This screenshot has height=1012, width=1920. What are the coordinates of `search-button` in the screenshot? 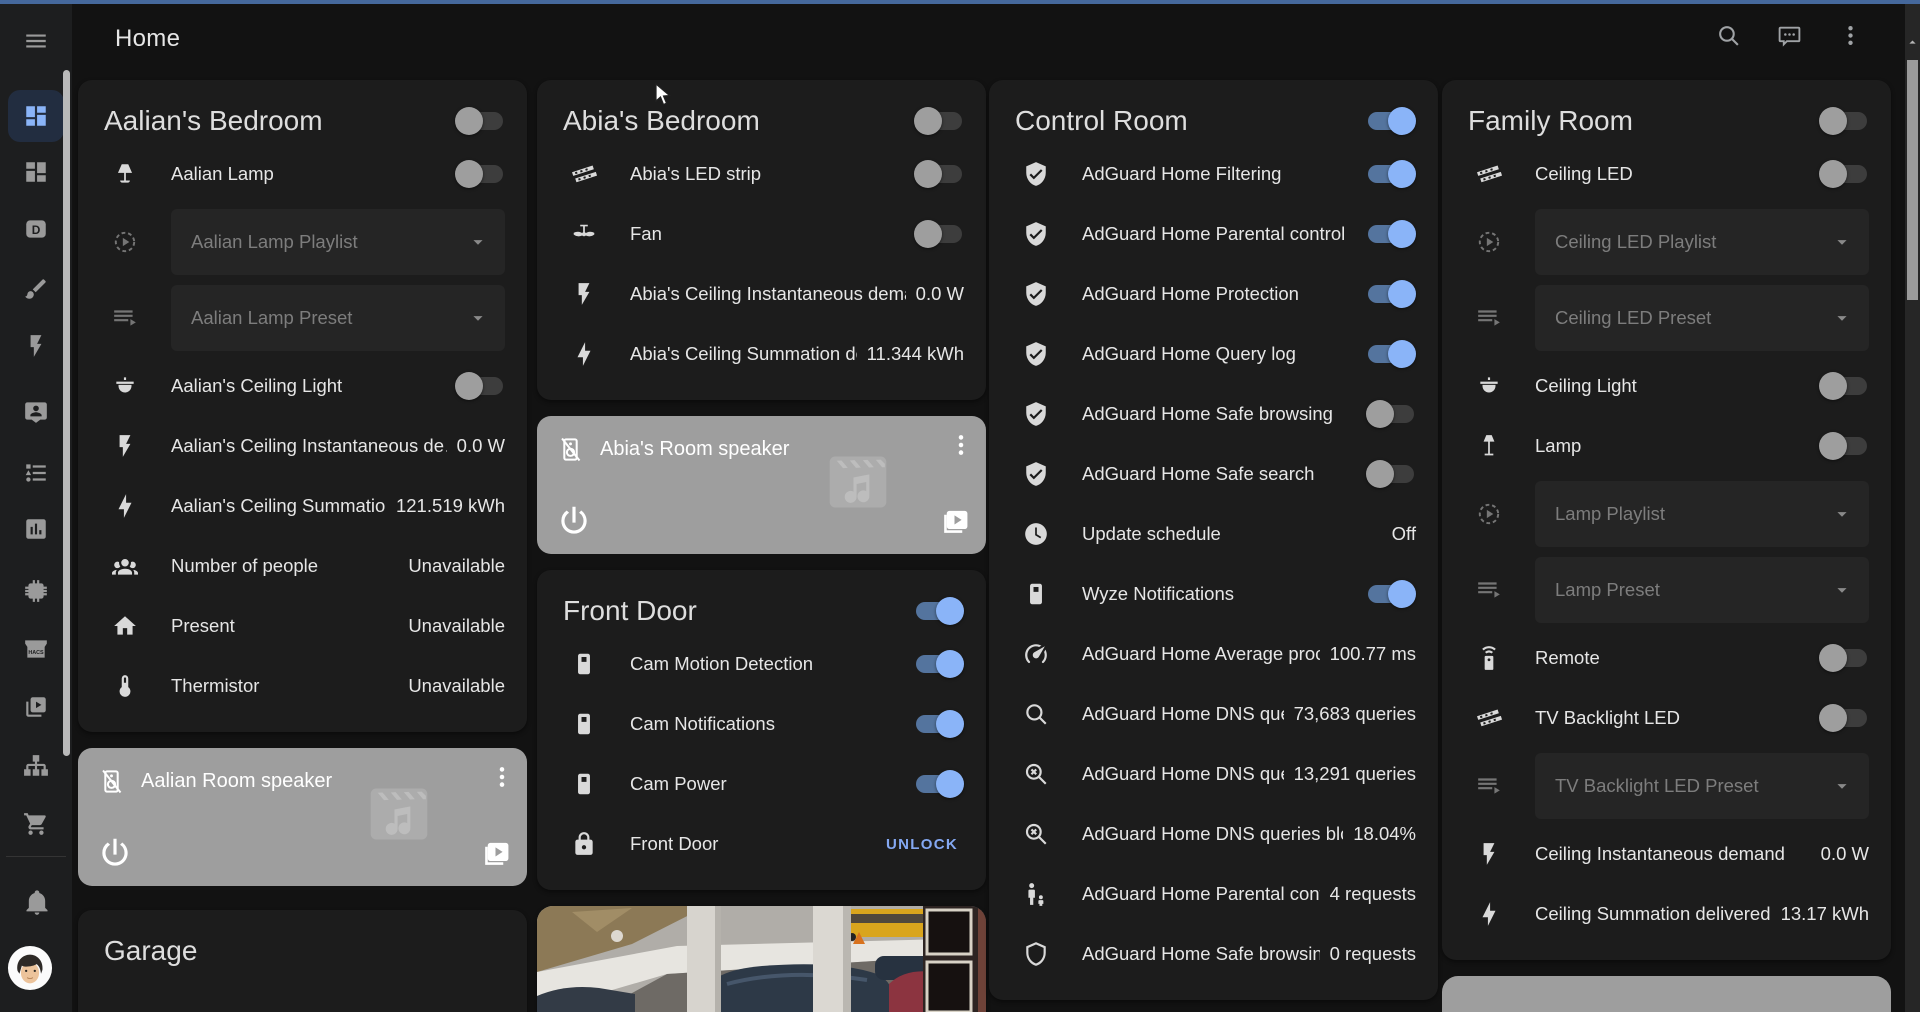 It's located at (1728, 35).